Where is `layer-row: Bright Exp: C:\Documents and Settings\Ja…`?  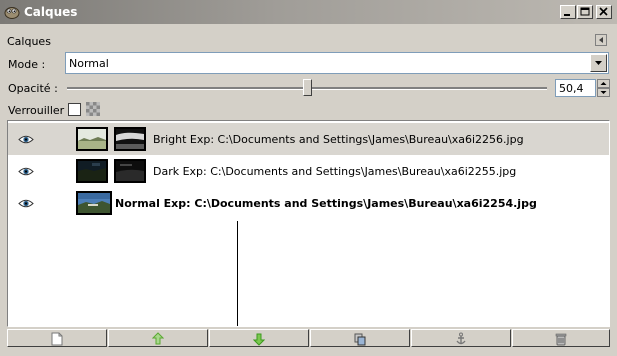
layer-row: Bright Exp: C:\Documents and Settings\Ja… is located at coordinates (308, 139).